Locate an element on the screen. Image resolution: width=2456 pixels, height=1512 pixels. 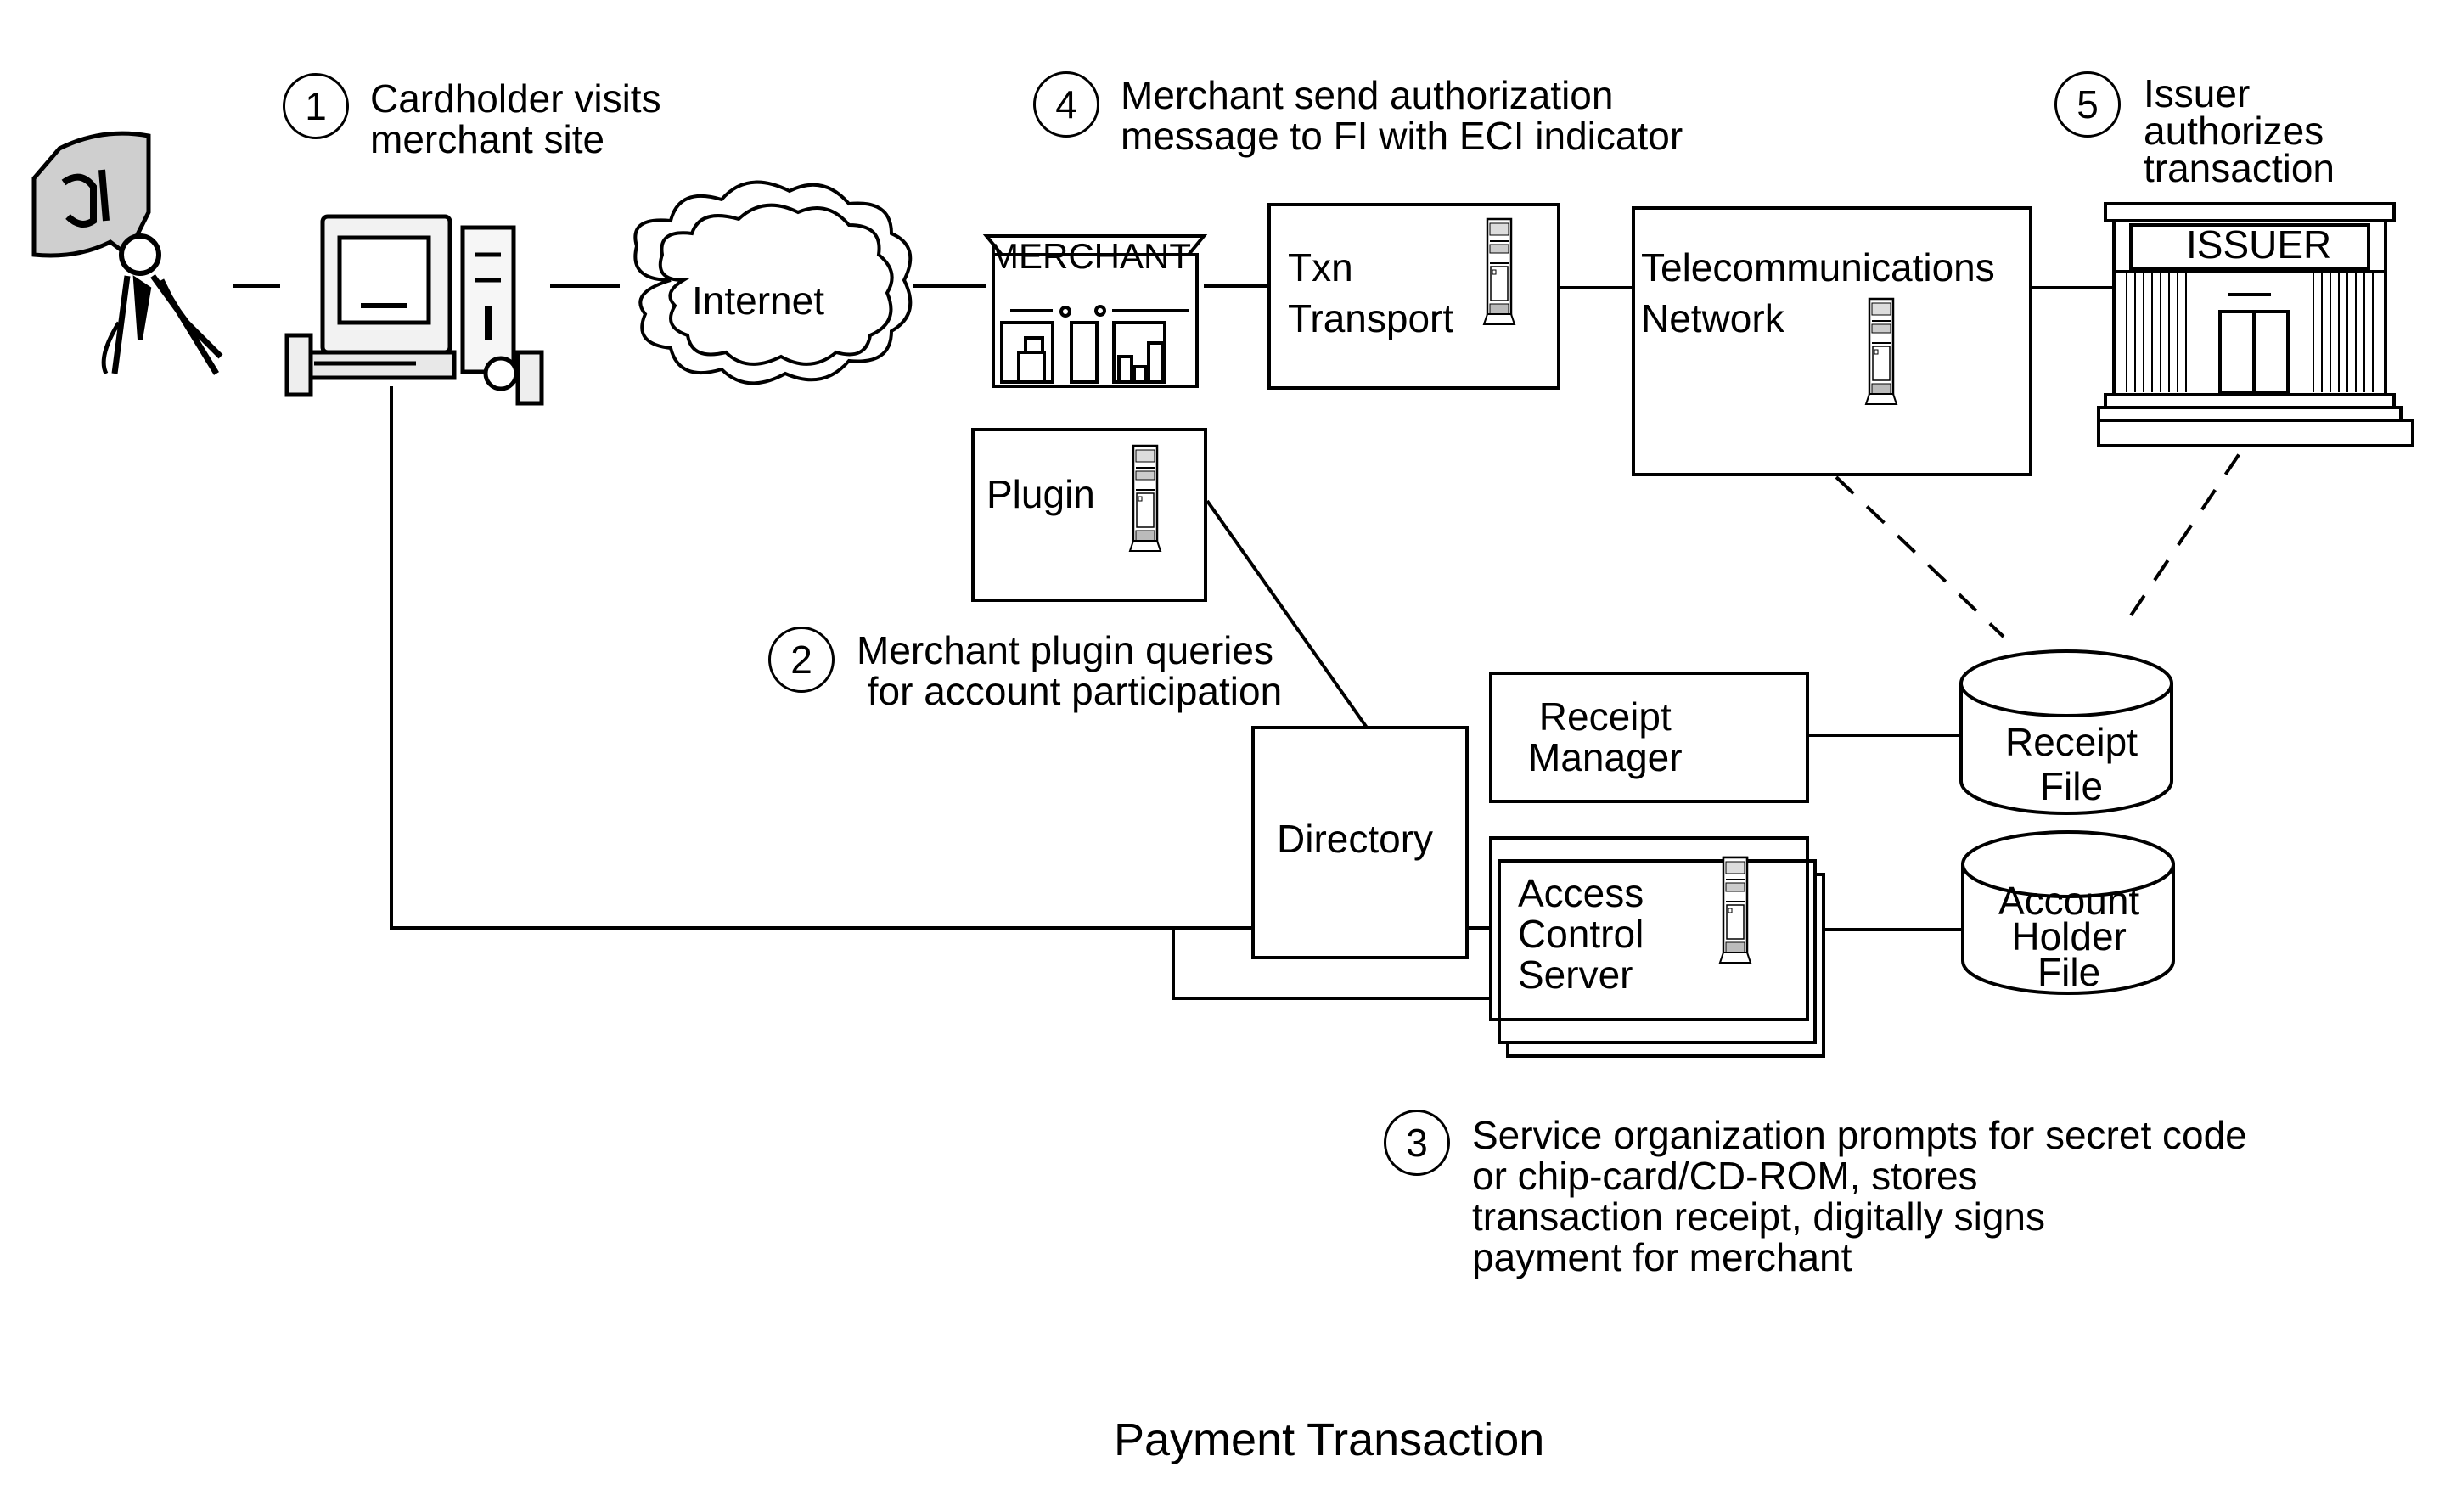
directory-label: Directory is located at coordinates (1355, 839).